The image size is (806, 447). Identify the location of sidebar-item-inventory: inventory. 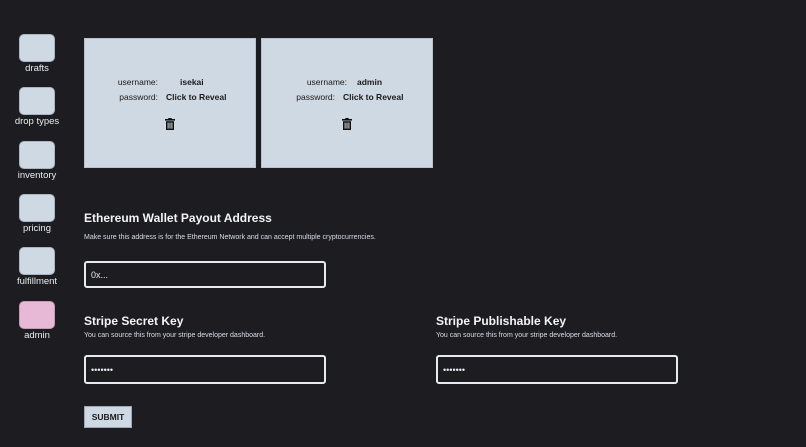
(37, 161).